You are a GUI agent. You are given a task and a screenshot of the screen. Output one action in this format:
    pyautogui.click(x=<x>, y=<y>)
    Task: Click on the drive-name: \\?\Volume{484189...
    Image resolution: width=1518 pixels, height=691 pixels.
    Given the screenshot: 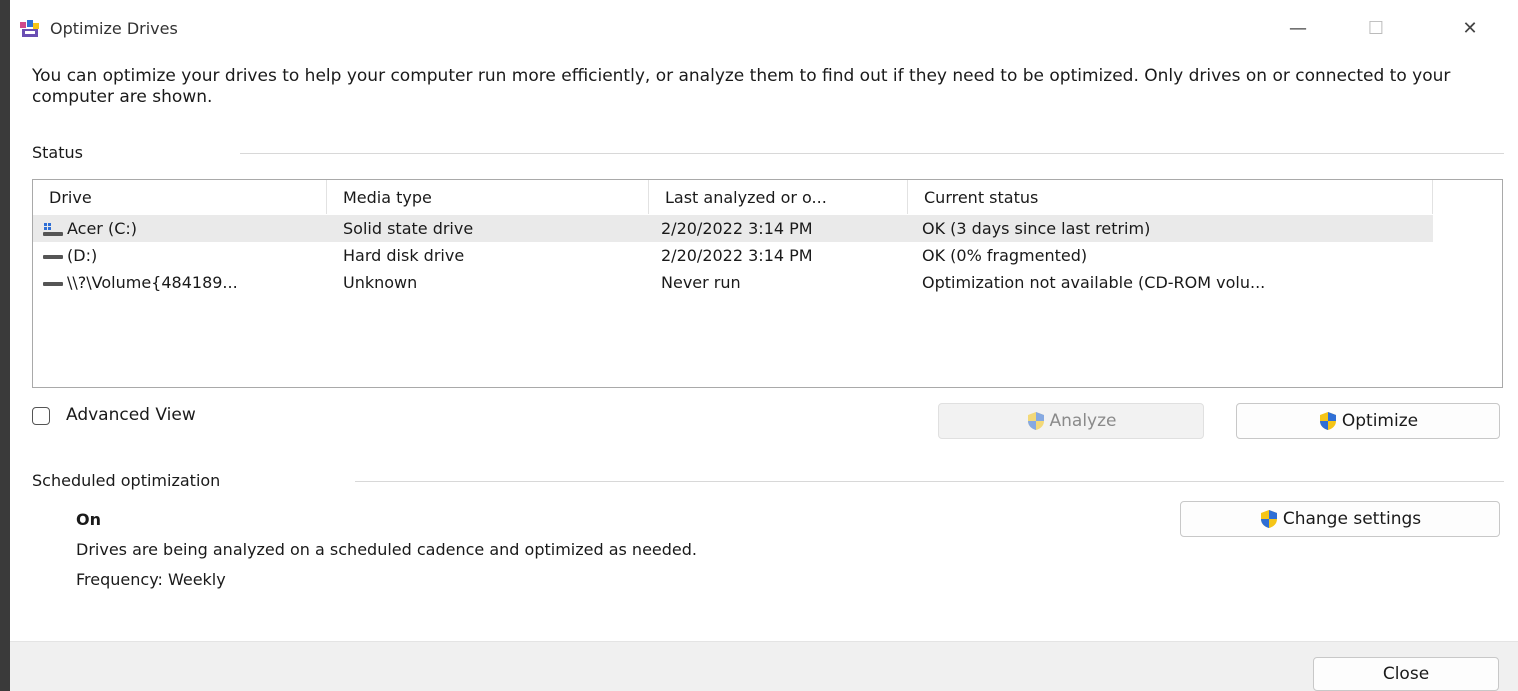 What is the action you would take?
    pyautogui.click(x=152, y=282)
    